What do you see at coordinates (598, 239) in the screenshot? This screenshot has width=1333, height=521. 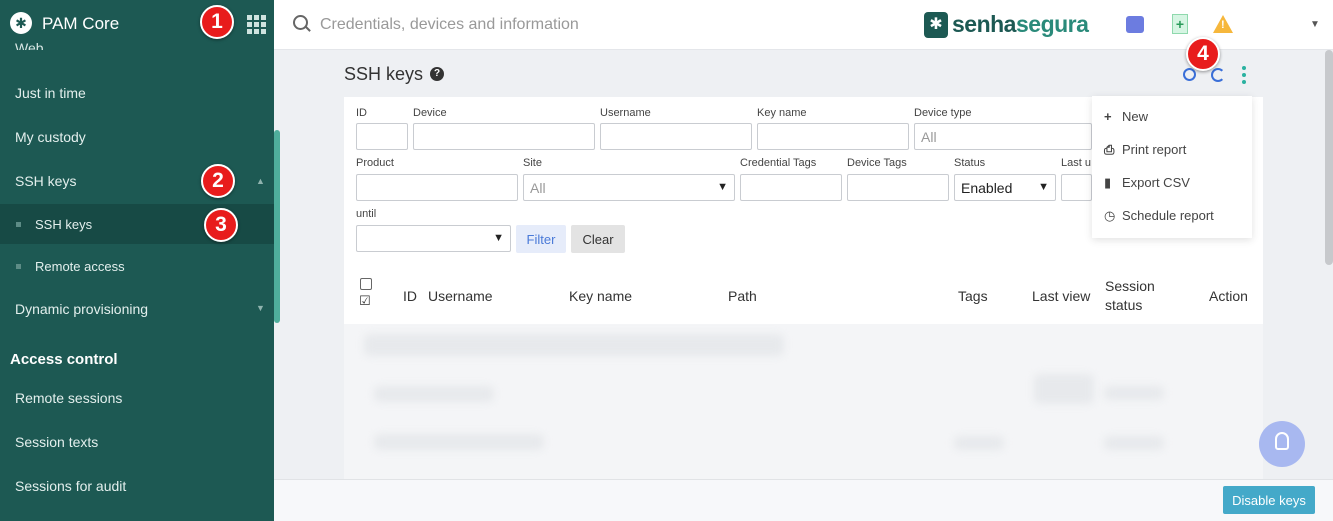 I see `clear-button: Clear` at bounding box center [598, 239].